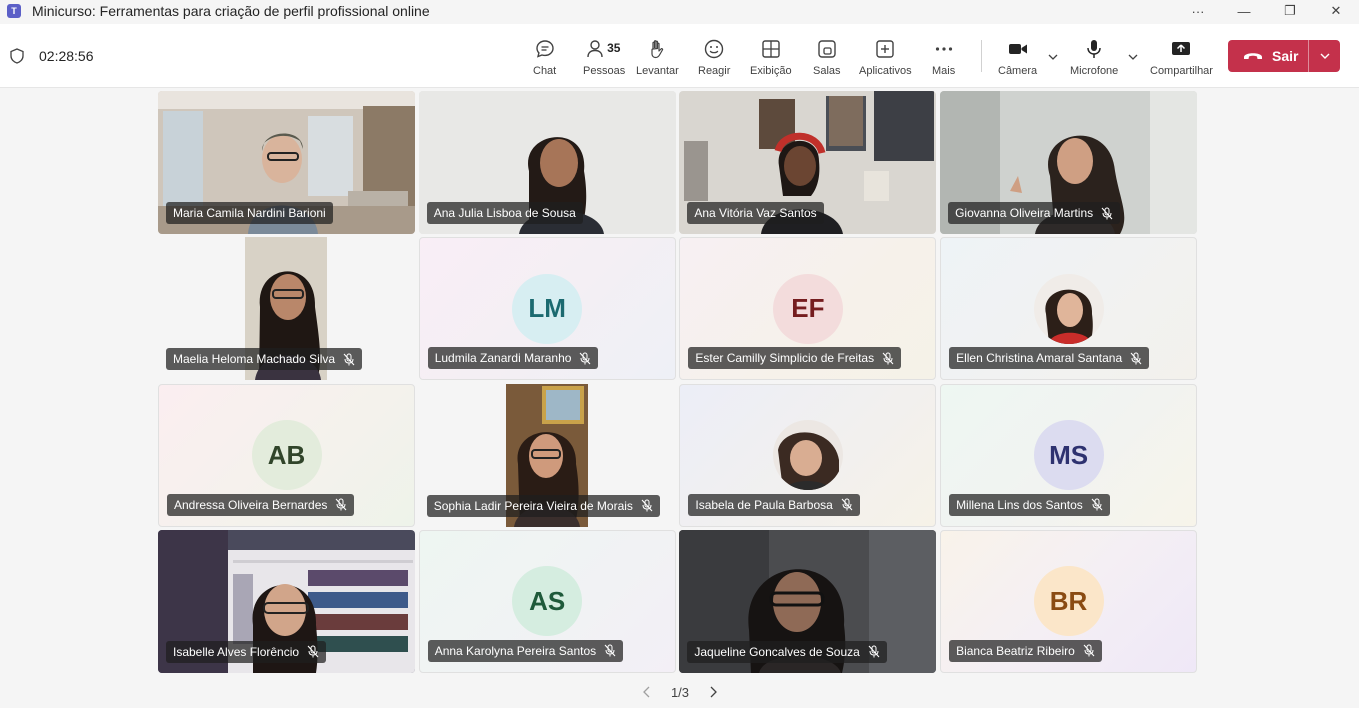 This screenshot has height=708, width=1359. I want to click on participant-tile: Isabelle Alves Florêncio, so click(286, 601).